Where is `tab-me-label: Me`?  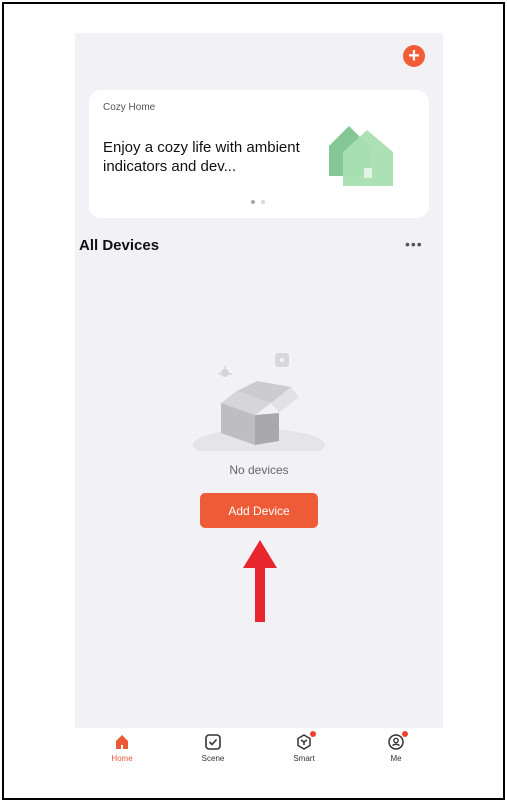
tab-me-label: Me is located at coordinates (396, 758).